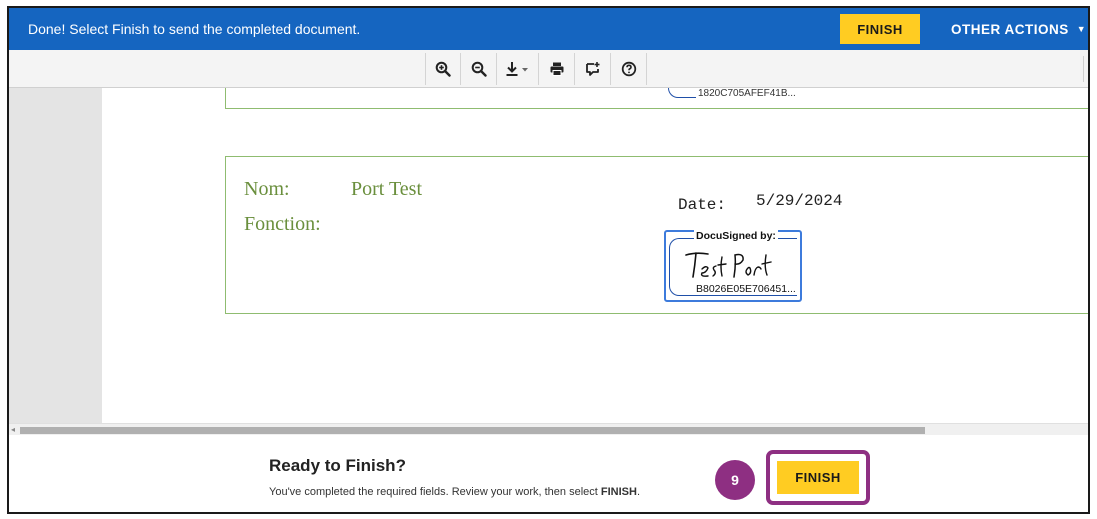  I want to click on comment-button, so click(593, 69).